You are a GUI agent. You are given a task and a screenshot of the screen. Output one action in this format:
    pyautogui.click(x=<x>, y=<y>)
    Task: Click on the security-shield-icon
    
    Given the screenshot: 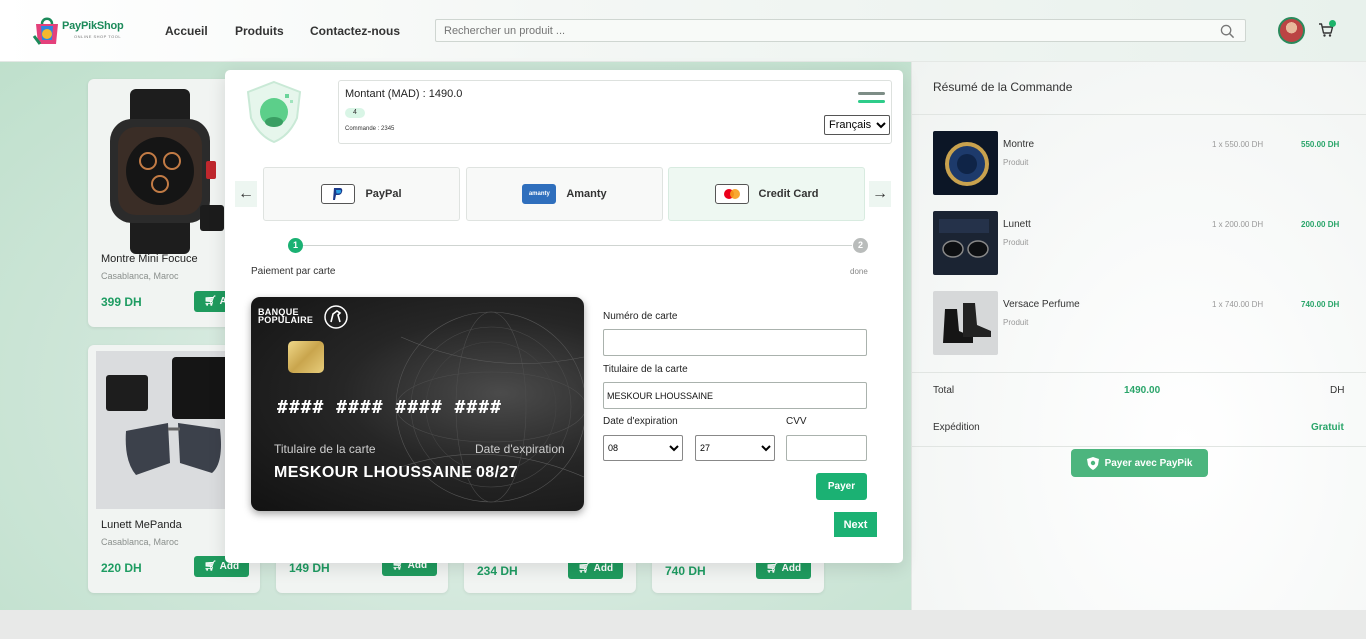 What is the action you would take?
    pyautogui.click(x=274, y=112)
    